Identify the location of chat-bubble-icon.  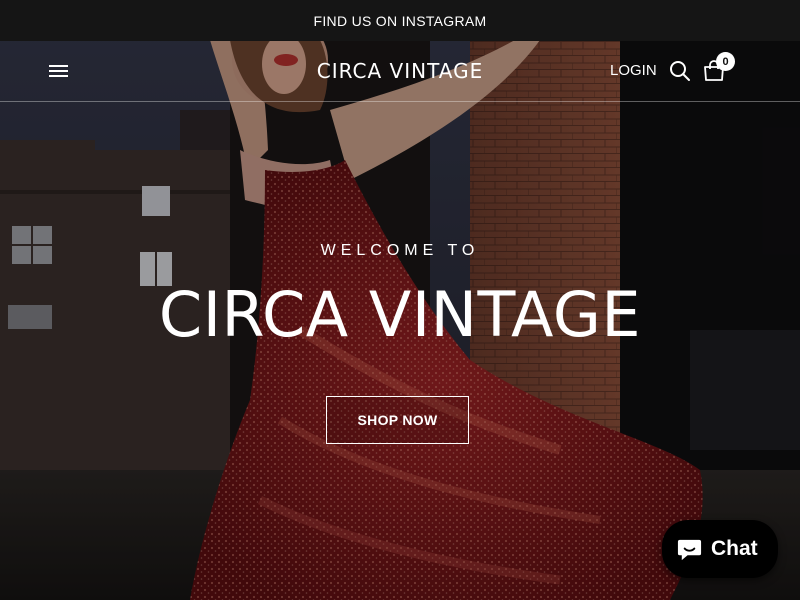
(689, 549).